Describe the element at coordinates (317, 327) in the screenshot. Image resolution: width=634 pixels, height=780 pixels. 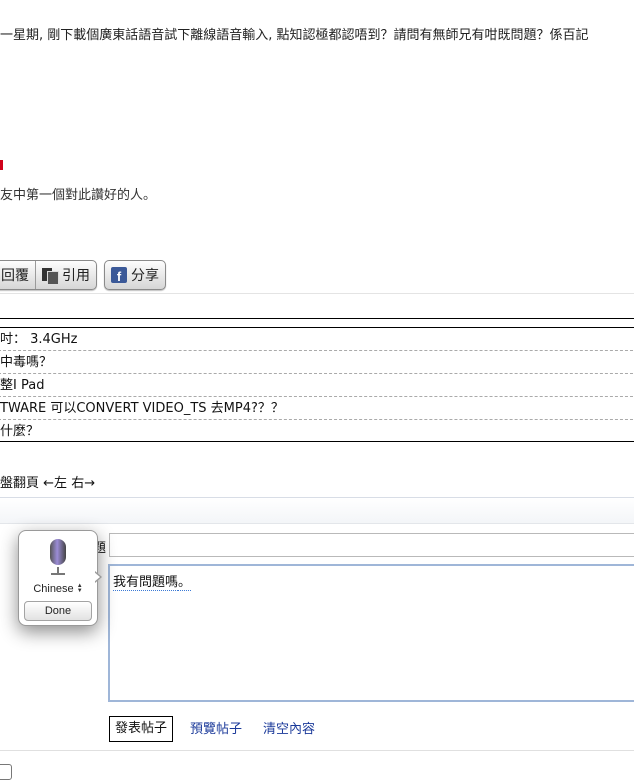
I see `list-top-rule` at that location.